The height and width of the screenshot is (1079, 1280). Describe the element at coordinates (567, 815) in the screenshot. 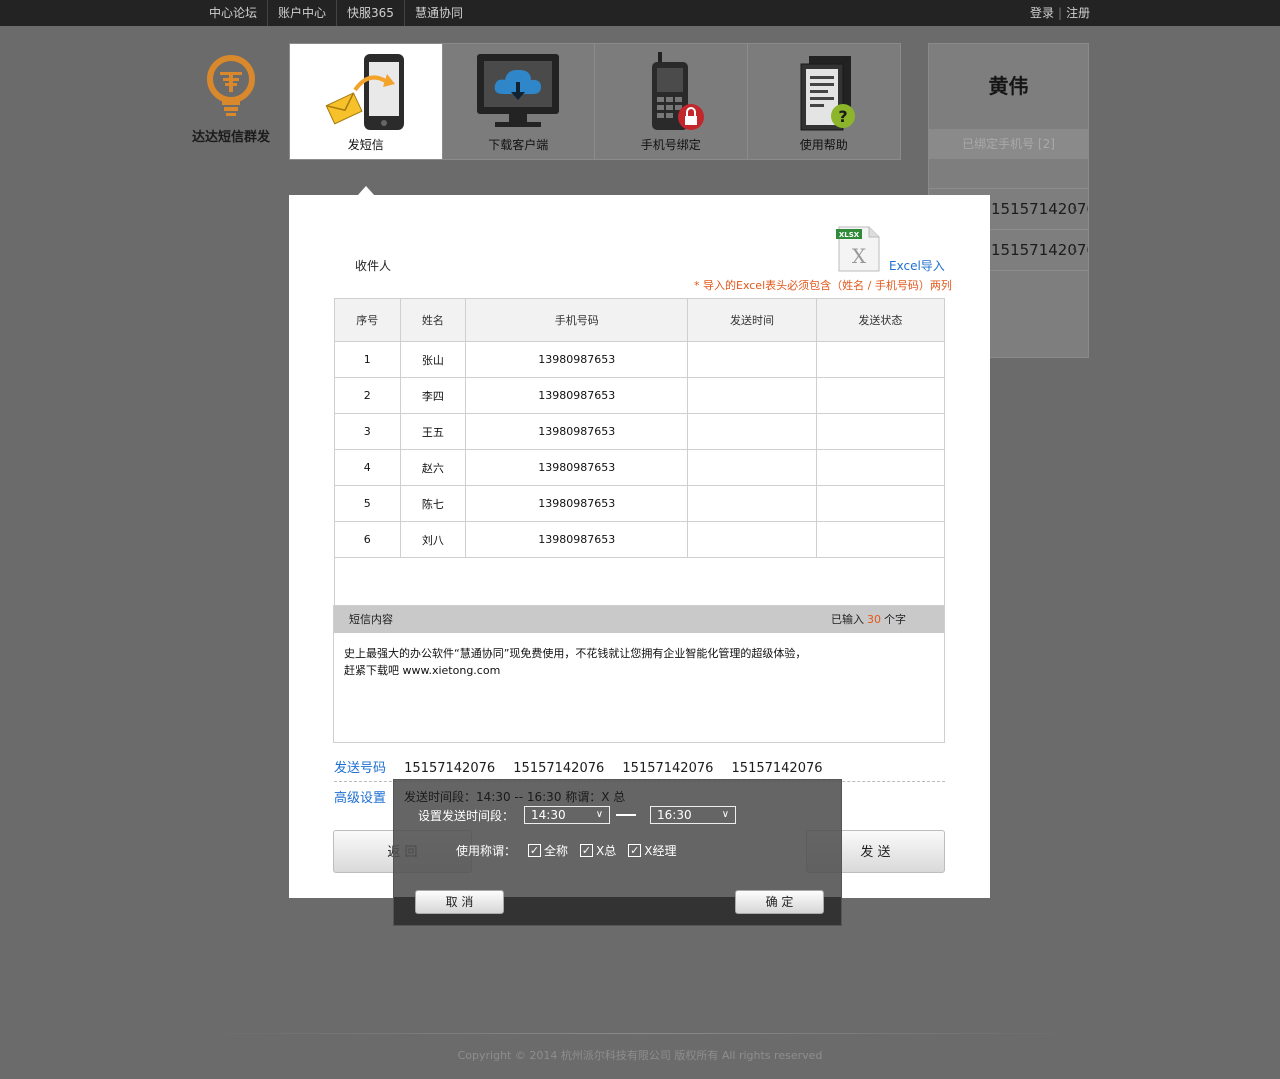

I see `time-from-select: 14:30 ∨` at that location.